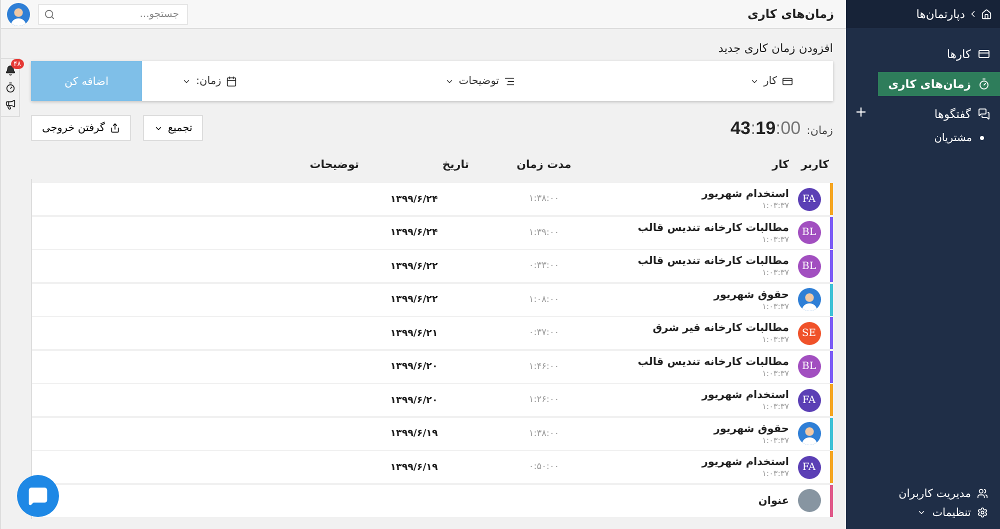 The height and width of the screenshot is (529, 1000). What do you see at coordinates (544, 367) in the screenshot?
I see `duration-cell-text: ۱:۴۶:۰۰` at bounding box center [544, 367].